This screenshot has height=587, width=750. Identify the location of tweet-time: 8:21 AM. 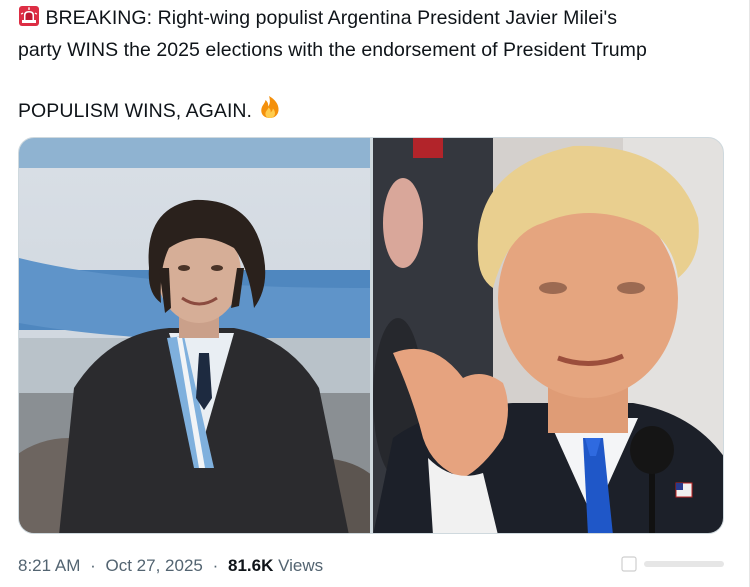
(49, 565).